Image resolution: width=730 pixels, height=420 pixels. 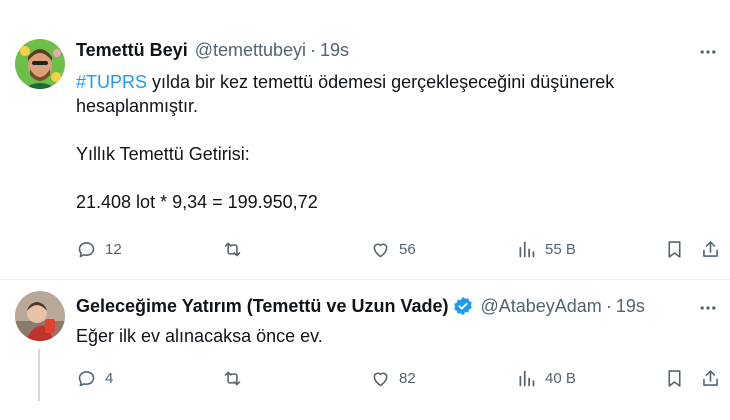 What do you see at coordinates (250, 50) in the screenshot?
I see `author-handle: @temettubeyi` at bounding box center [250, 50].